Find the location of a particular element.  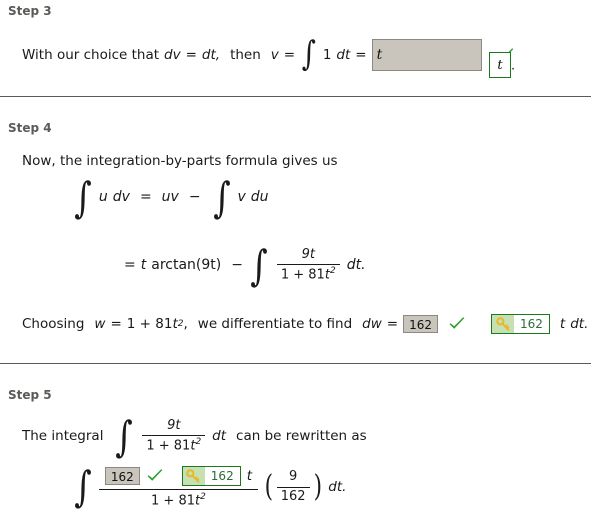

numerator-t-symbol: t is located at coordinates (249, 476).